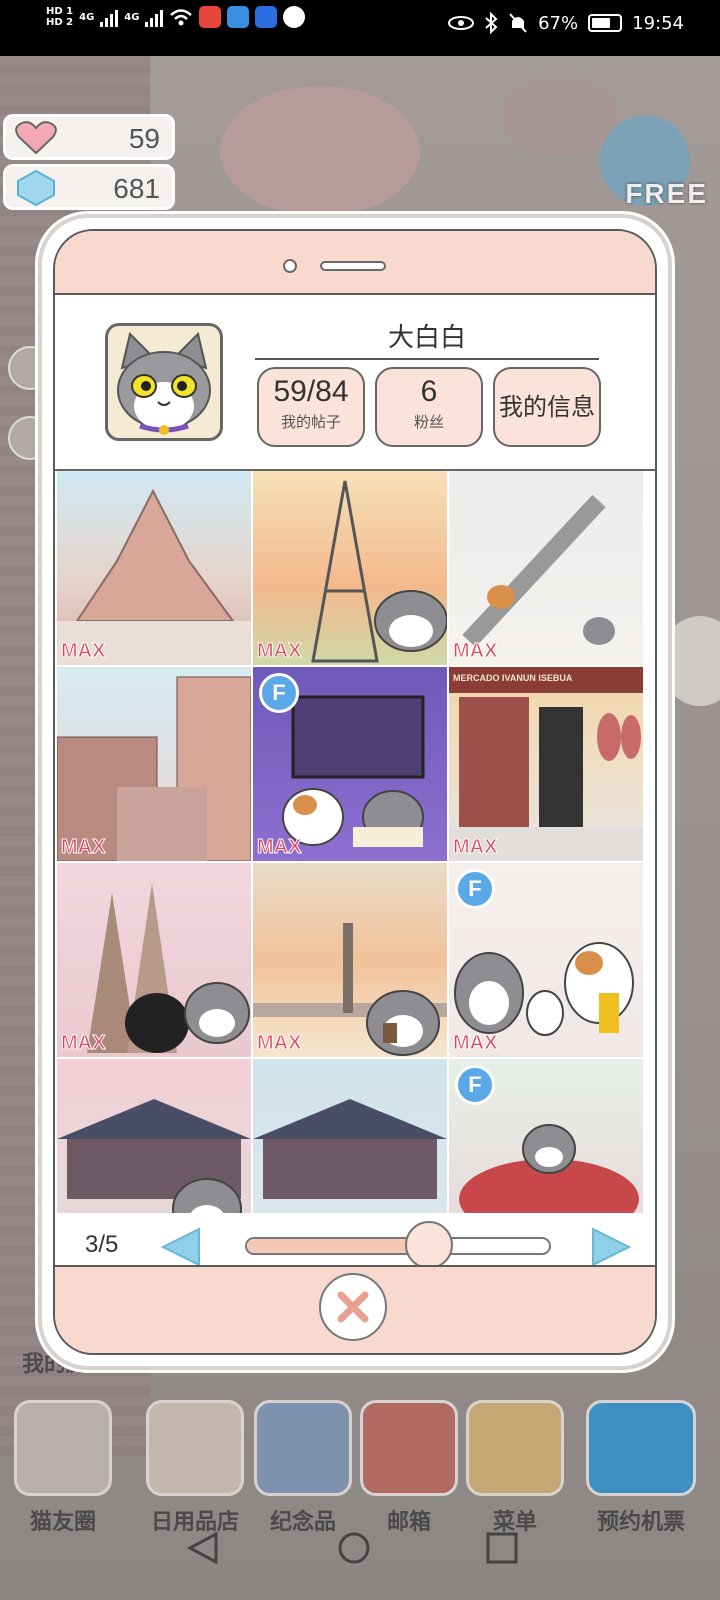 The height and width of the screenshot is (1600, 720). Describe the element at coordinates (558, 23) in the screenshot. I see `battery-percent: 67%` at that location.